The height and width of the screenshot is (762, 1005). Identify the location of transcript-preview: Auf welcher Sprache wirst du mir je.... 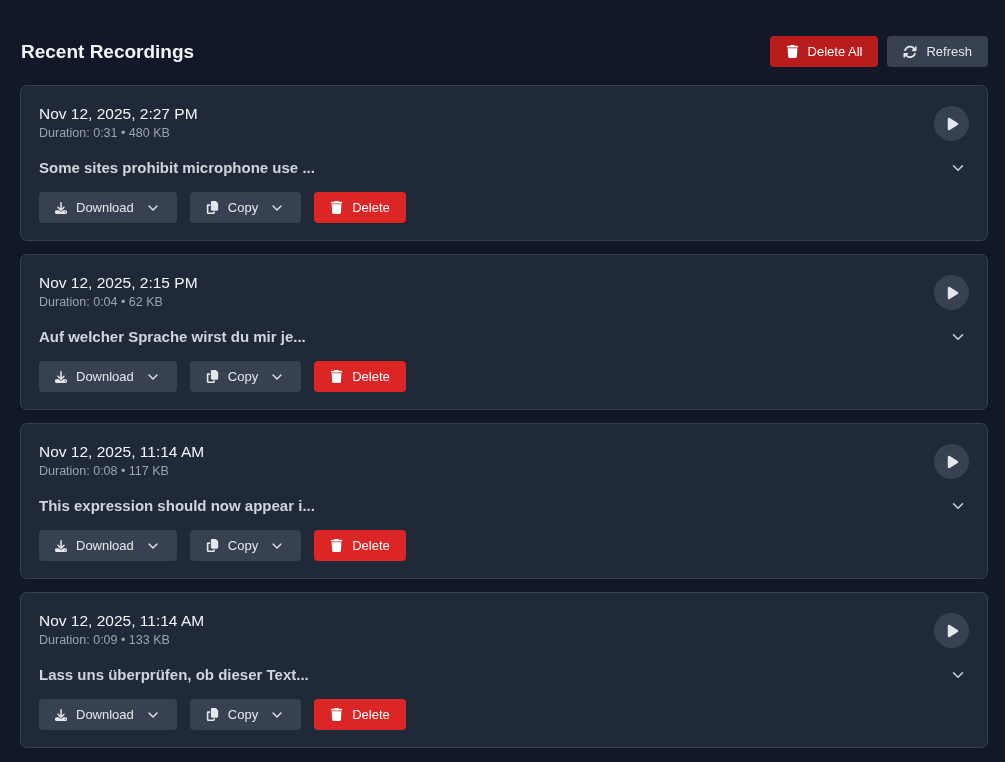
(172, 337).